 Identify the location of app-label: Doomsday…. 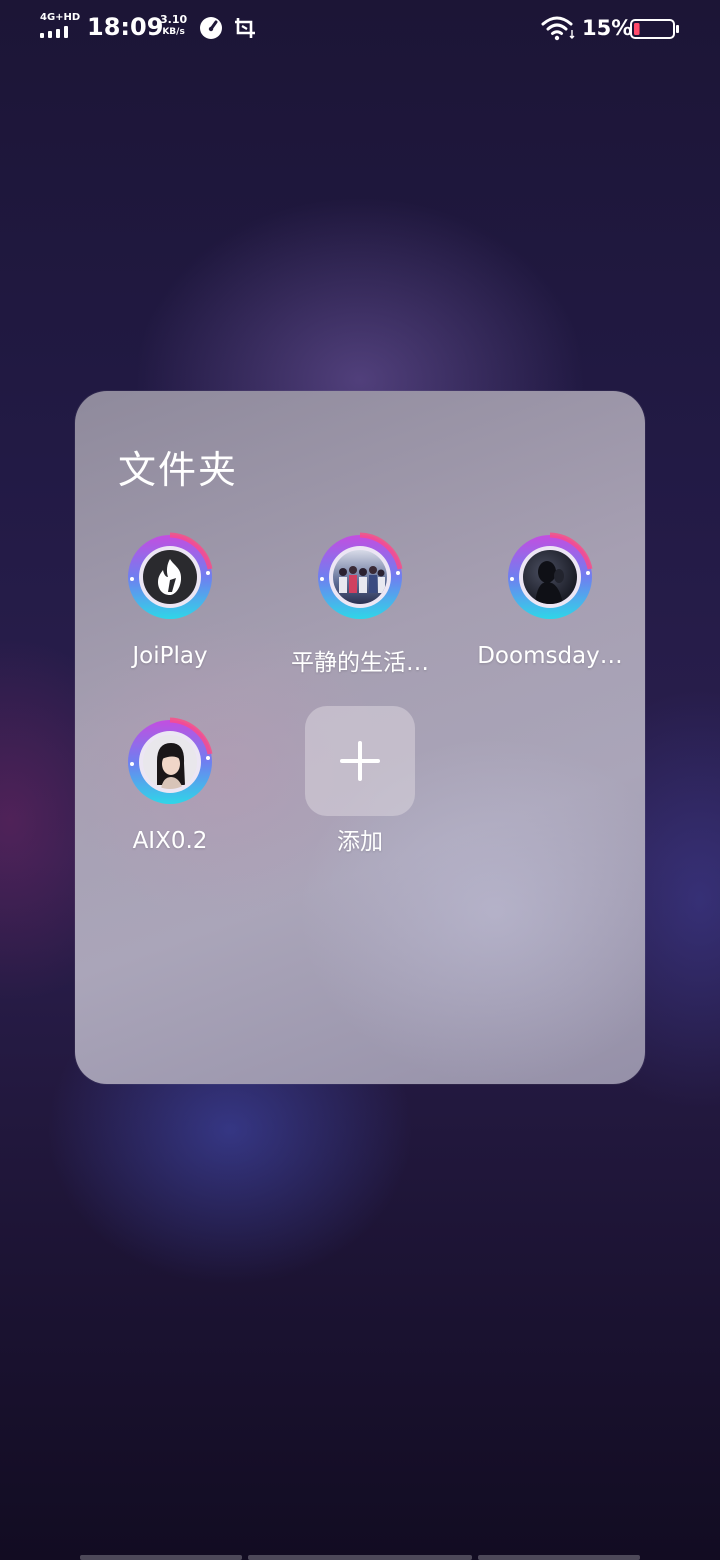
(550, 656).